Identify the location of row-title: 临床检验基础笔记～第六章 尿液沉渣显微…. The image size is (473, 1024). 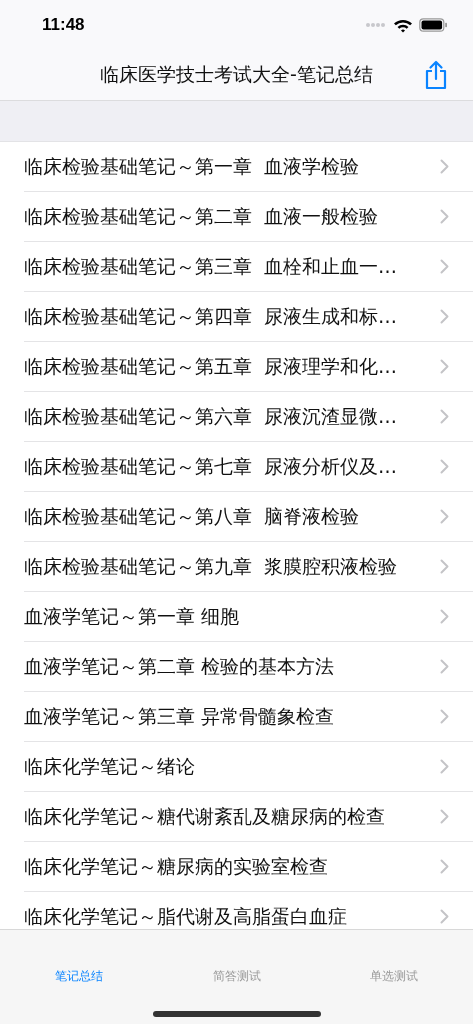
(211, 416).